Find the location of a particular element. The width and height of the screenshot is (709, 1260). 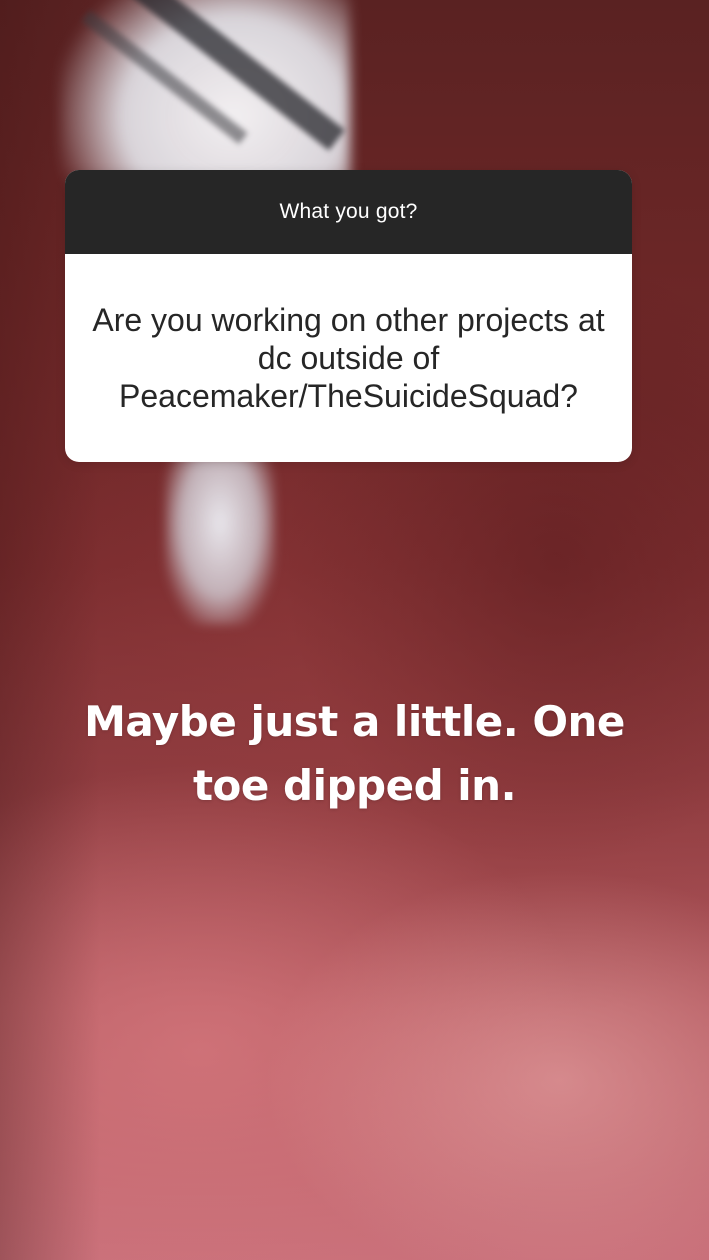

question-sticker-header: What you got? is located at coordinates (348, 212).